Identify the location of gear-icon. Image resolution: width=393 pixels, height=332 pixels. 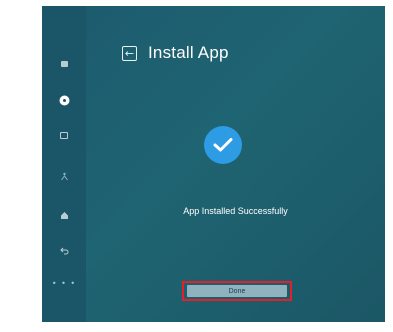
(64, 100).